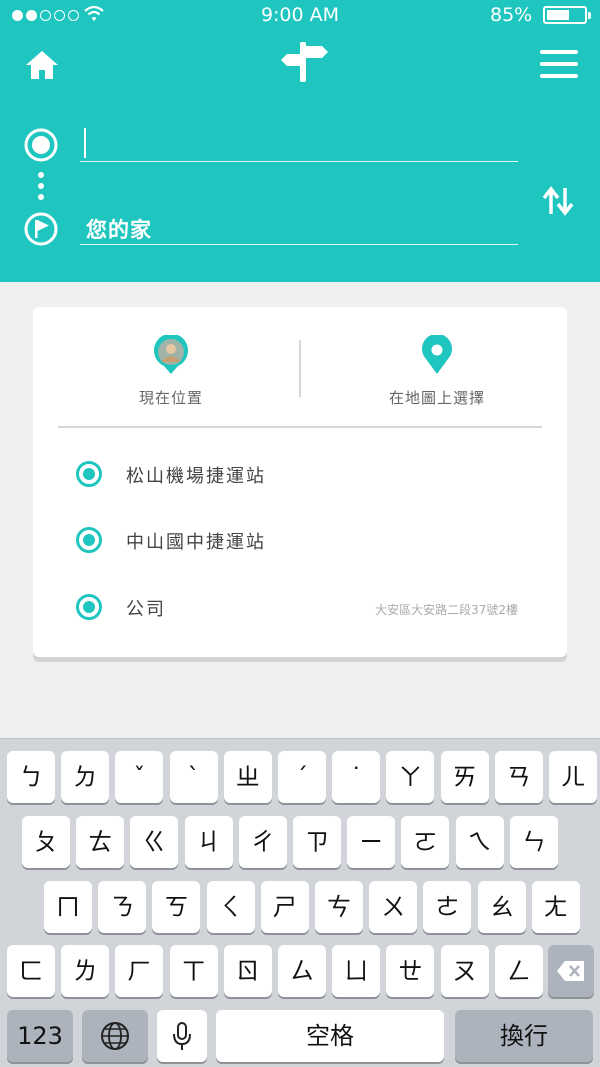 This screenshot has width=600, height=1067. Describe the element at coordinates (524, 1036) in the screenshot. I see `return-key: 換行` at that location.